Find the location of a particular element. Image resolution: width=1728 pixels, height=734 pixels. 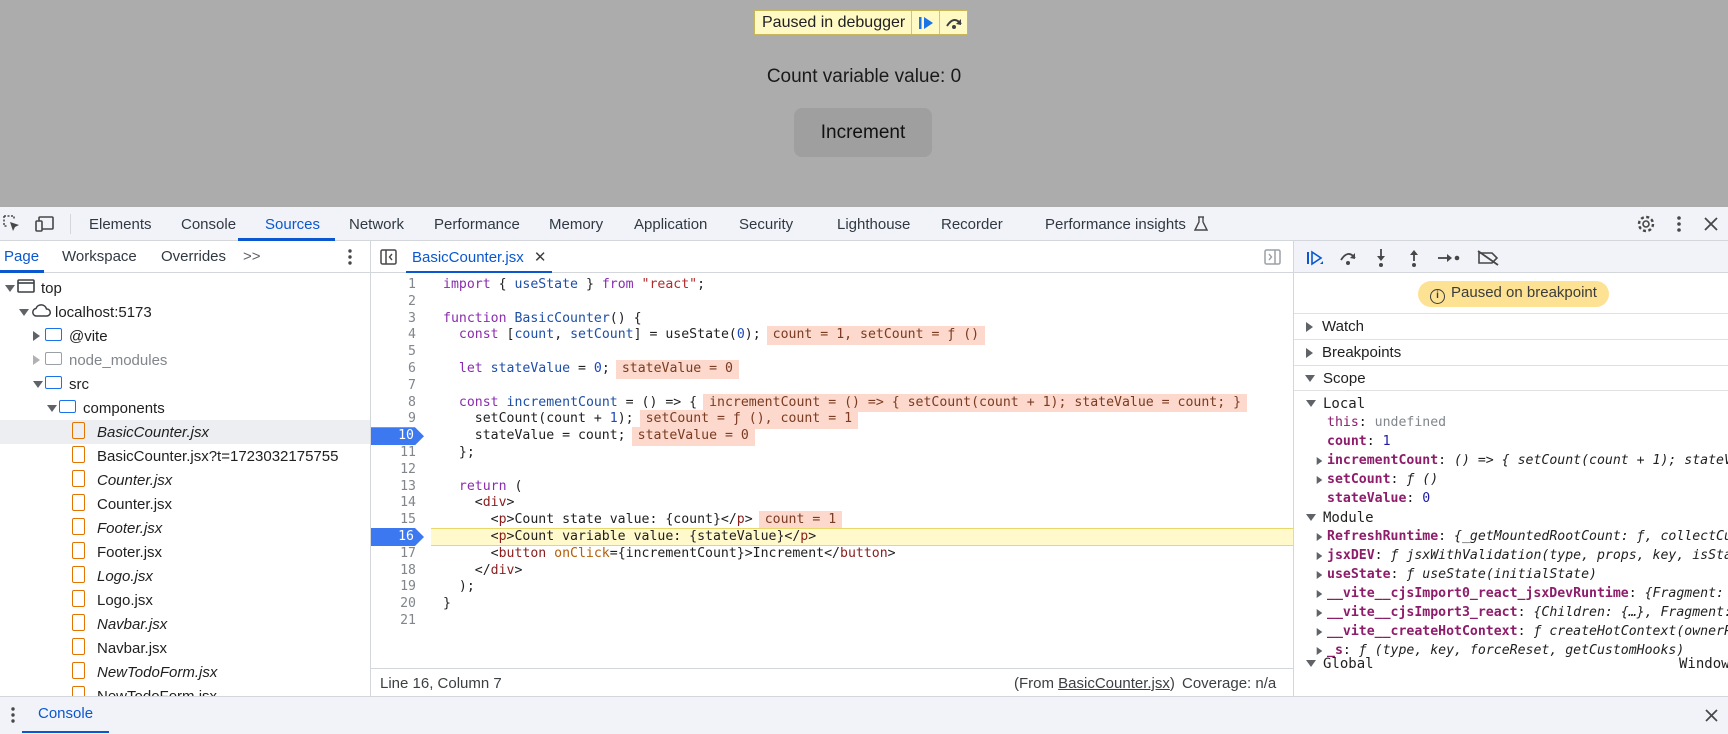

line-number: 8 is located at coordinates (393, 403).